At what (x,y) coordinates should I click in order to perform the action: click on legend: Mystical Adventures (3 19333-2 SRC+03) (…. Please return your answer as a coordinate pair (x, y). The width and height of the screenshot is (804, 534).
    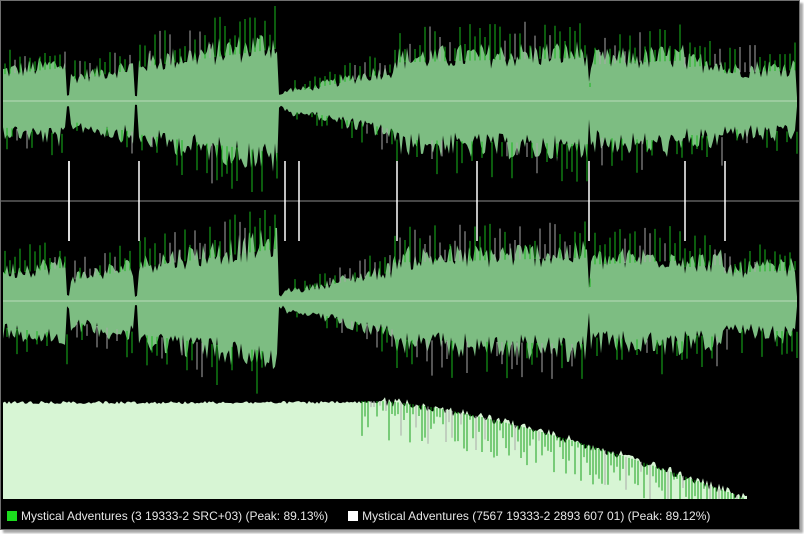
    Looking at the image, I should click on (400, 515).